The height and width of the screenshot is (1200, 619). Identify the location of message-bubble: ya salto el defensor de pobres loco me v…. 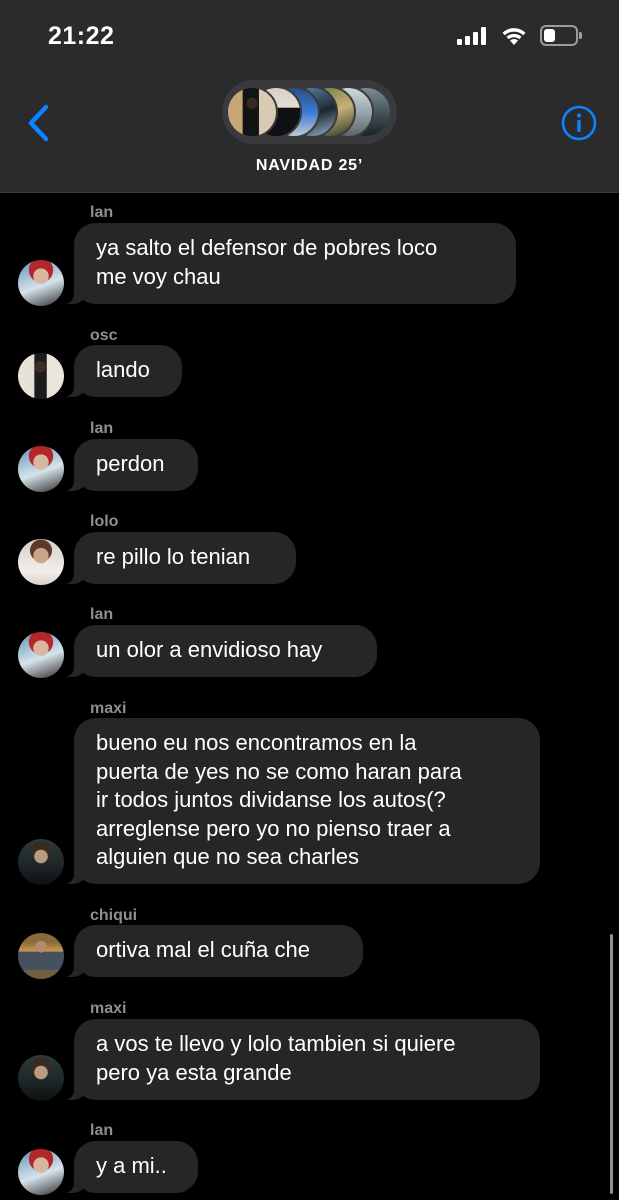
(289, 263).